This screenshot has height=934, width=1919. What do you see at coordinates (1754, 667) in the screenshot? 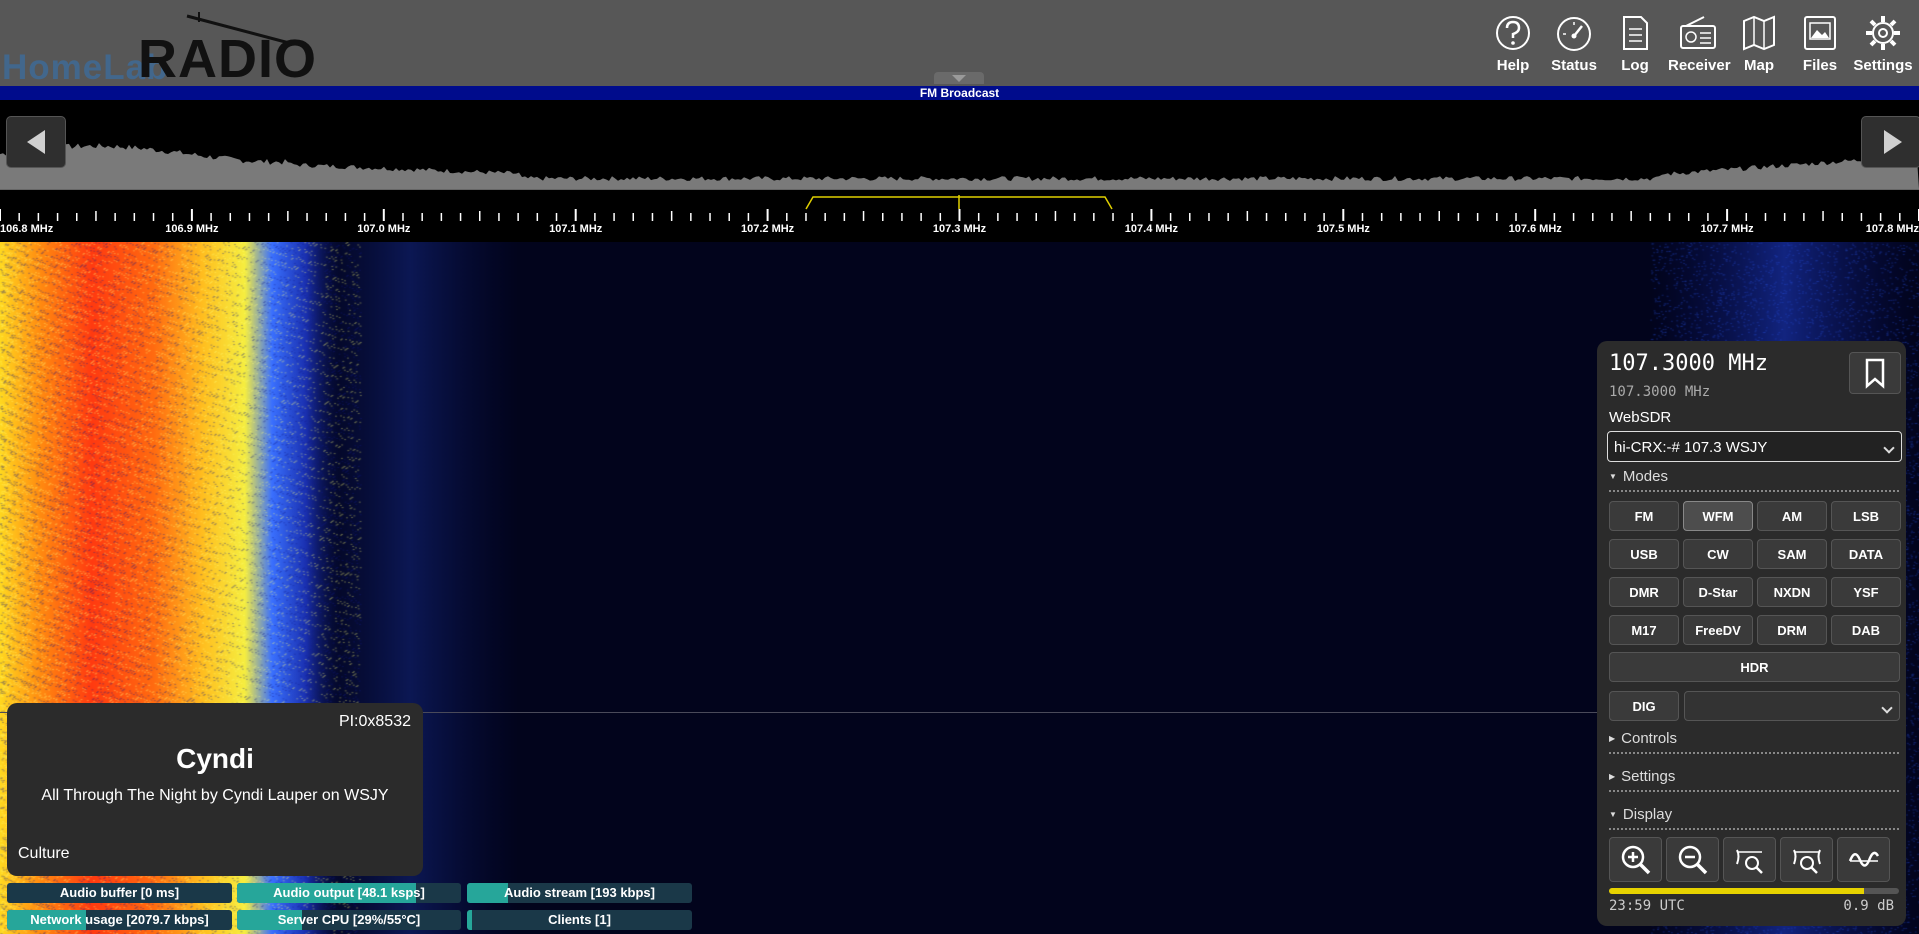
I see `mode-button-hdr: HDR` at bounding box center [1754, 667].